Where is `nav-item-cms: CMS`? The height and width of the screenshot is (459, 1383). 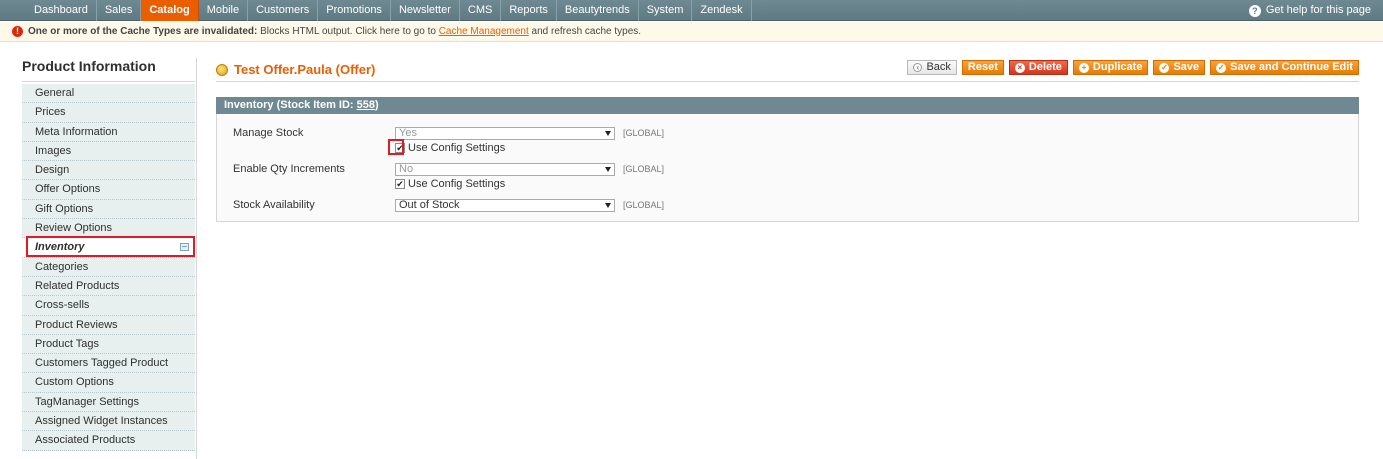 nav-item-cms: CMS is located at coordinates (481, 10).